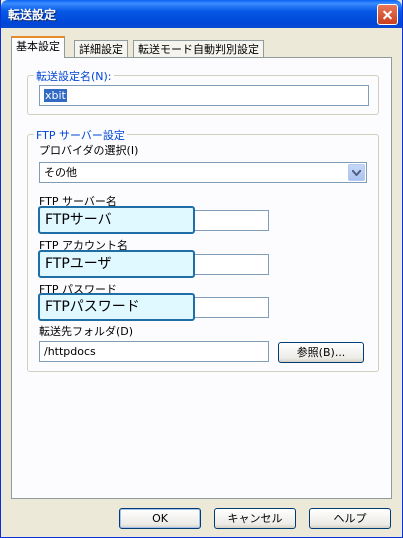 The height and width of the screenshot is (538, 403). Describe the element at coordinates (387, 14) in the screenshot. I see `close-icon` at that location.